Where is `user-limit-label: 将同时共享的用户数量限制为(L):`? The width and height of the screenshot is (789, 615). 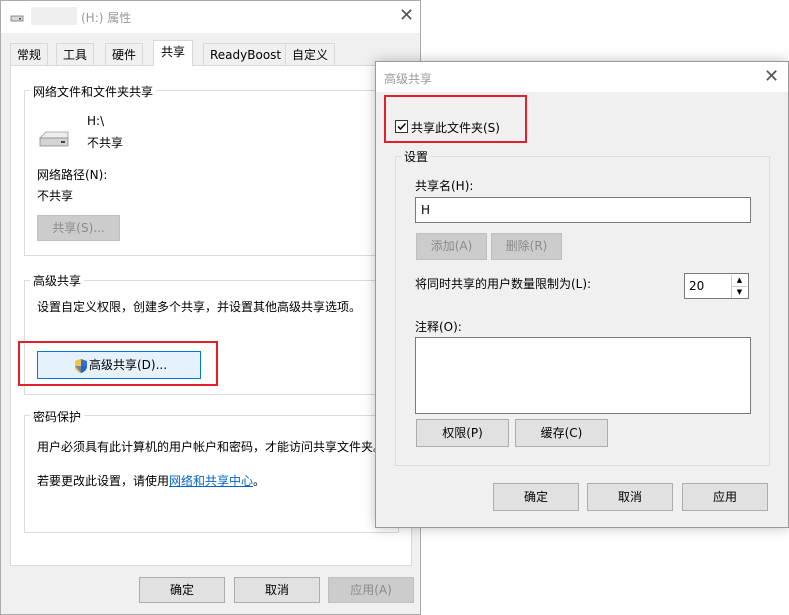
user-limit-label: 将同时共享的用户数量限制为(L): is located at coordinates (503, 284).